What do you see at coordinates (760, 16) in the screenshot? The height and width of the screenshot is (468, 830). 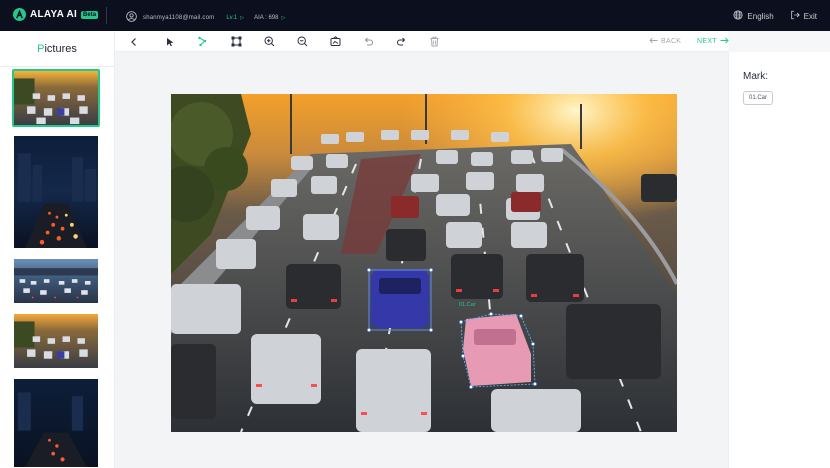 I see `language-label: English` at bounding box center [760, 16].